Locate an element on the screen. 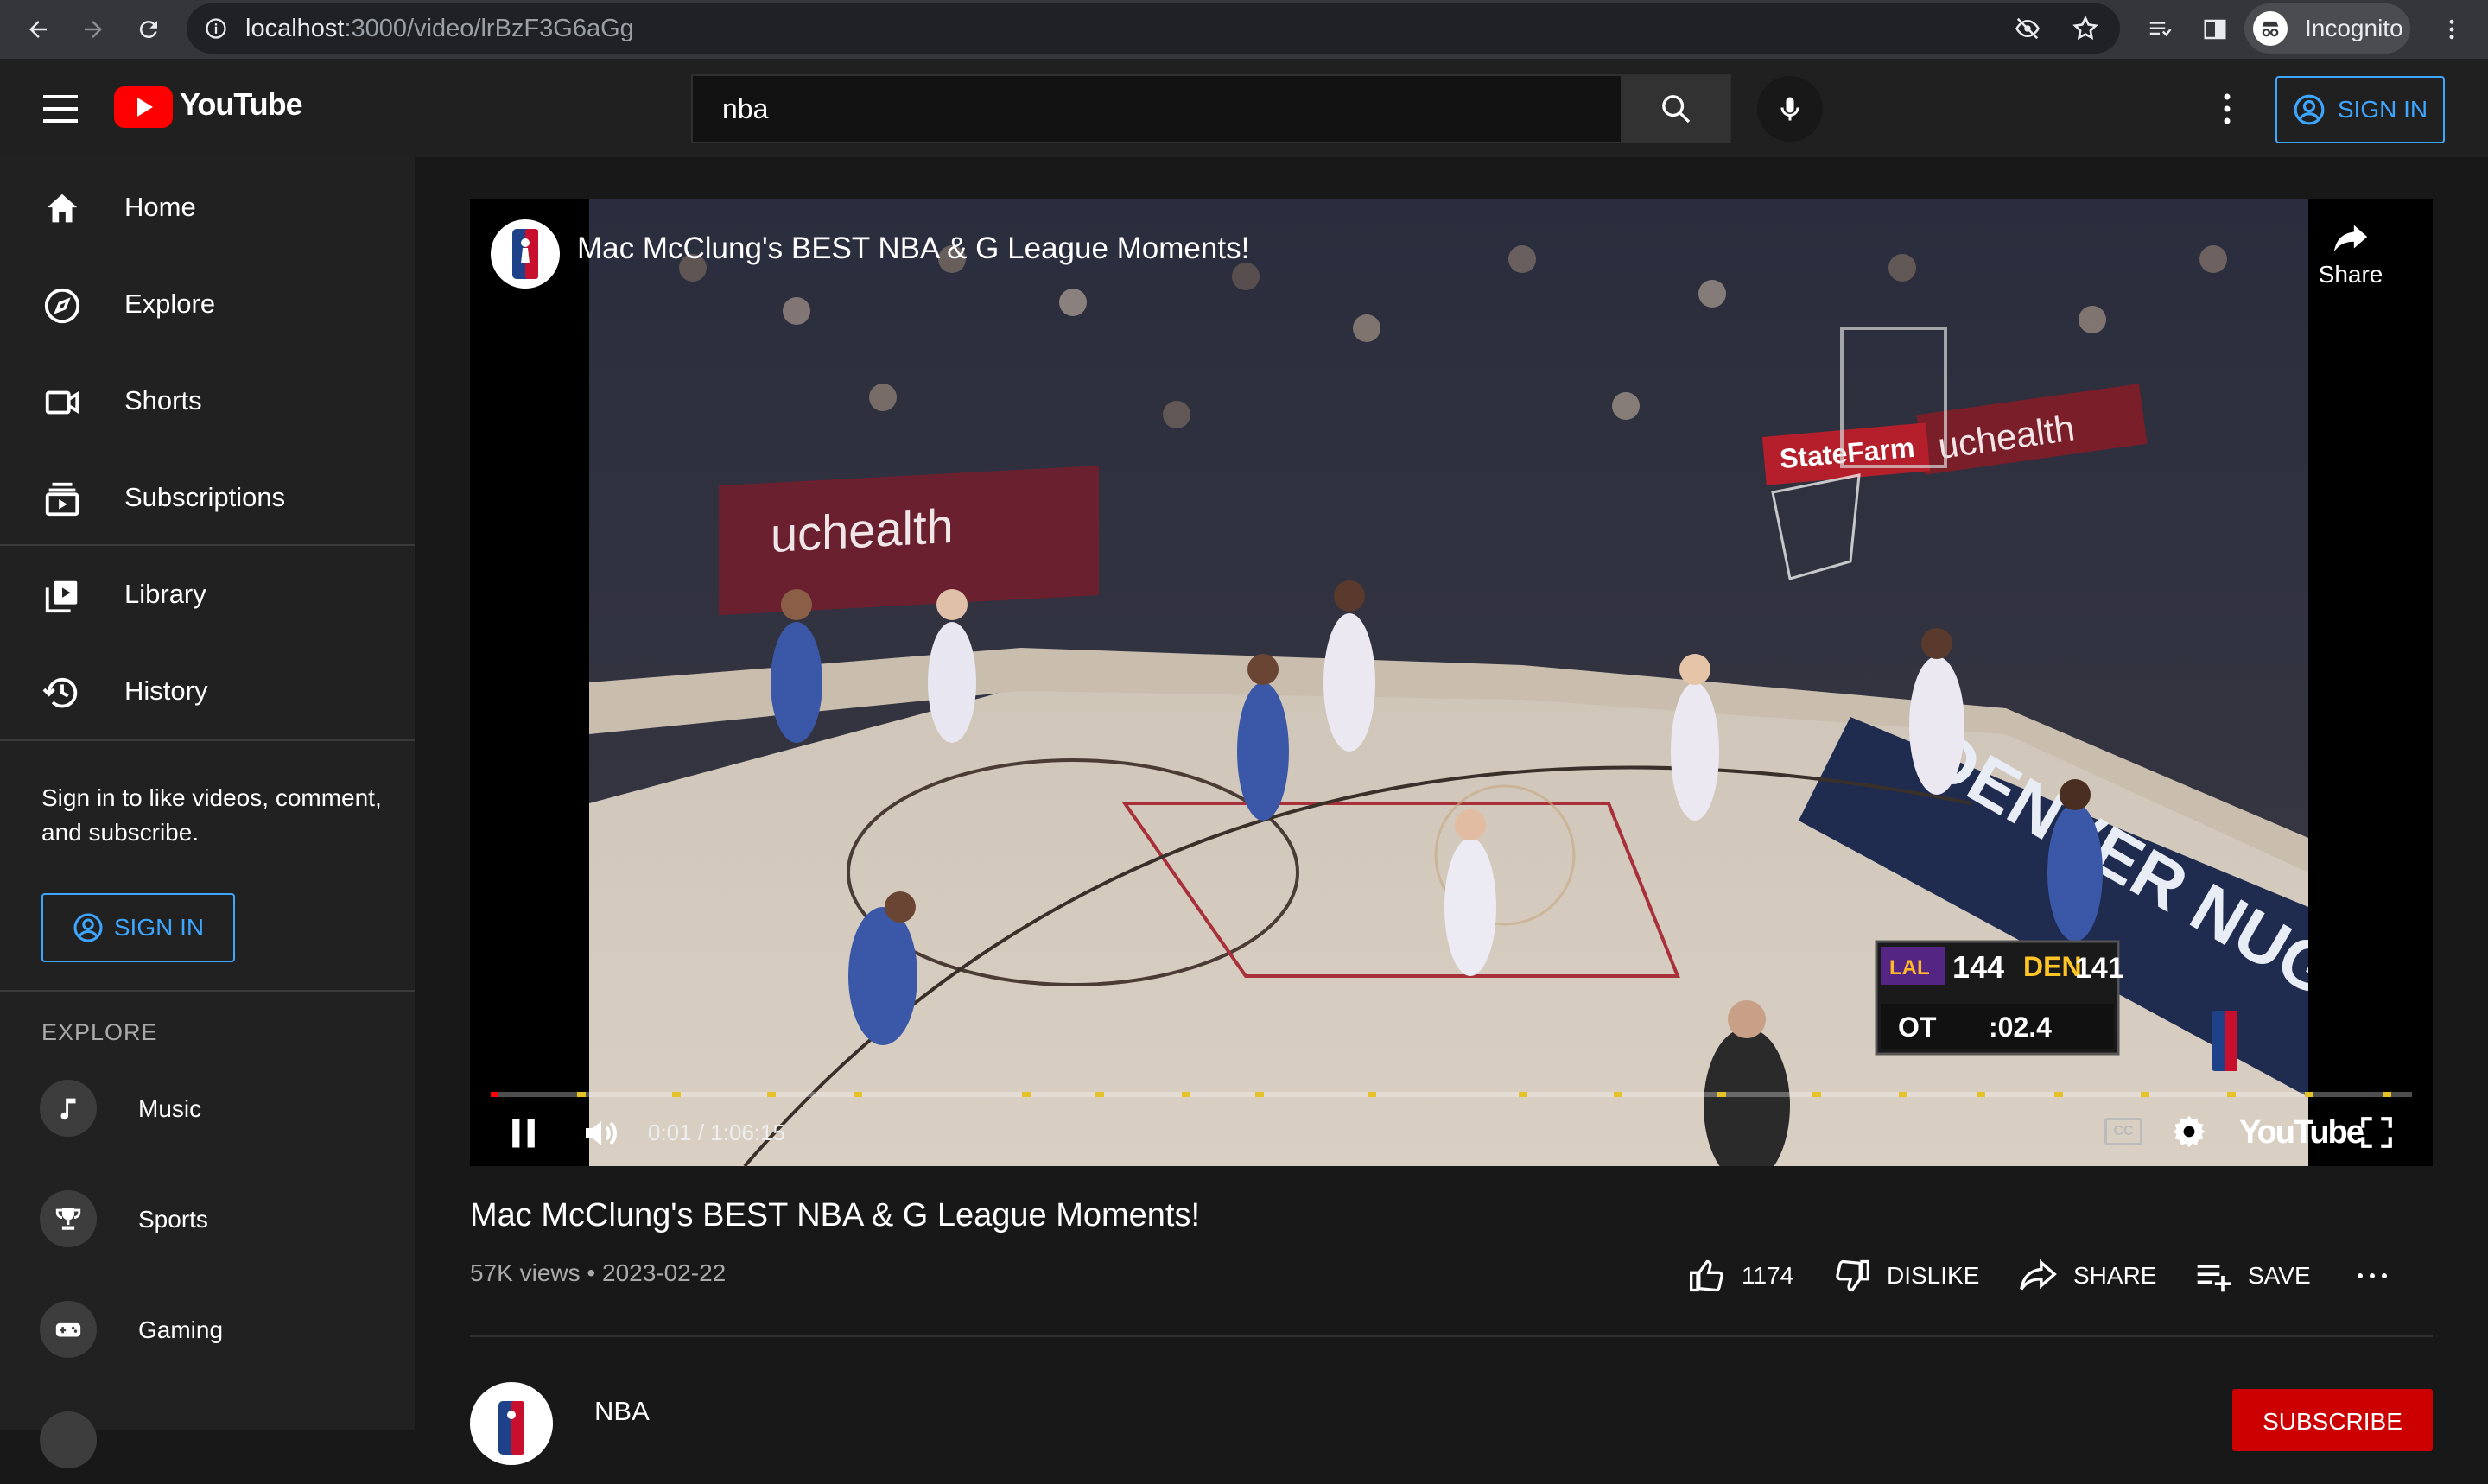 The image size is (2488, 1484). account-circle-icon is located at coordinates (2309, 109).